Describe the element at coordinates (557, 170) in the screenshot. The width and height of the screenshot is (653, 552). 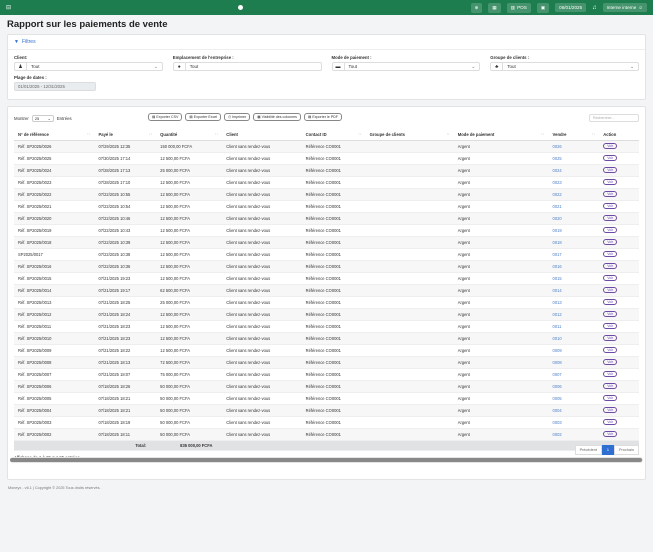
I see `sale-link: 0024` at that location.